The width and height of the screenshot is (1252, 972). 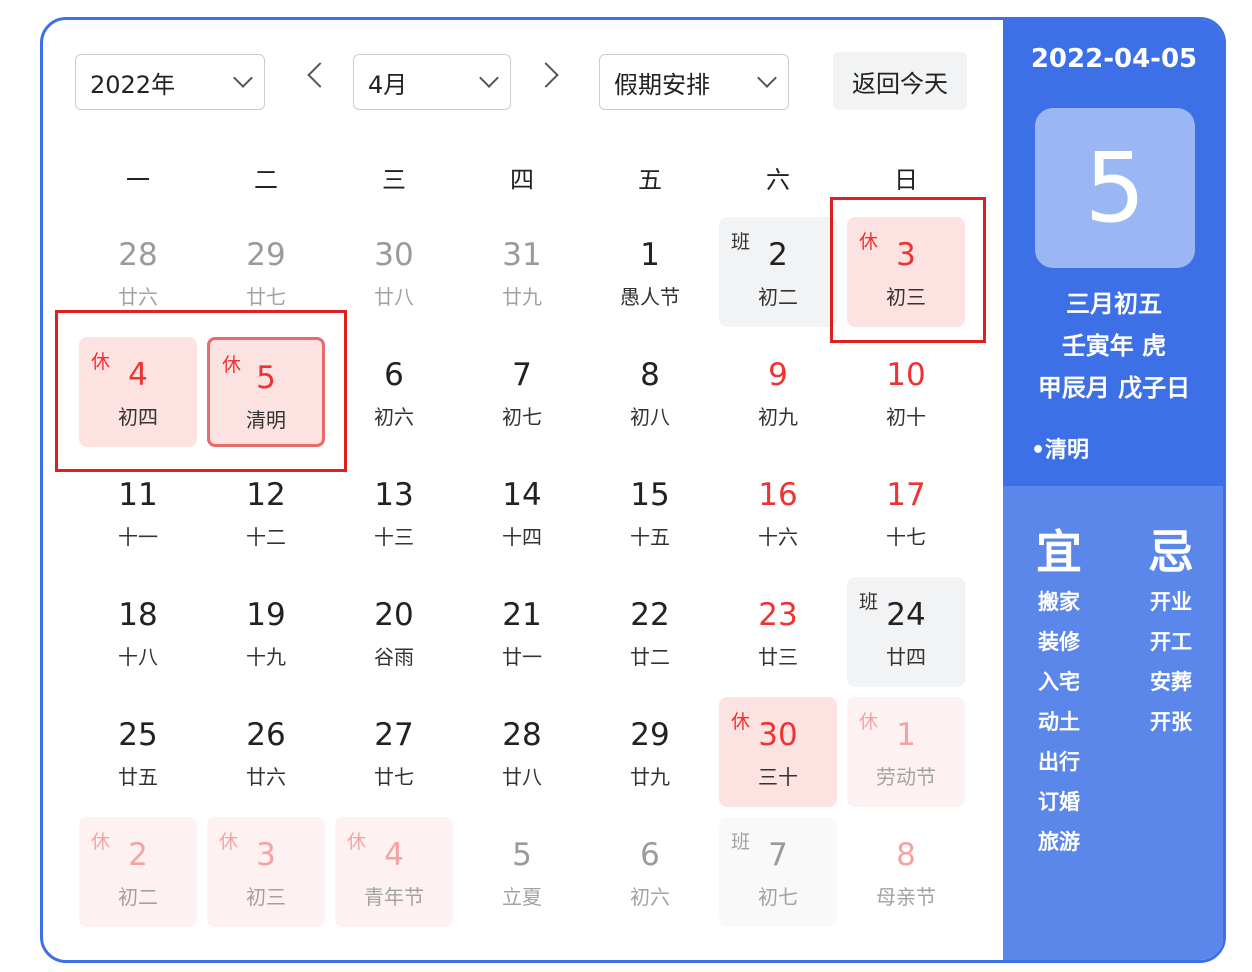 I want to click on day-cell: 5 立夏, so click(x=522, y=872).